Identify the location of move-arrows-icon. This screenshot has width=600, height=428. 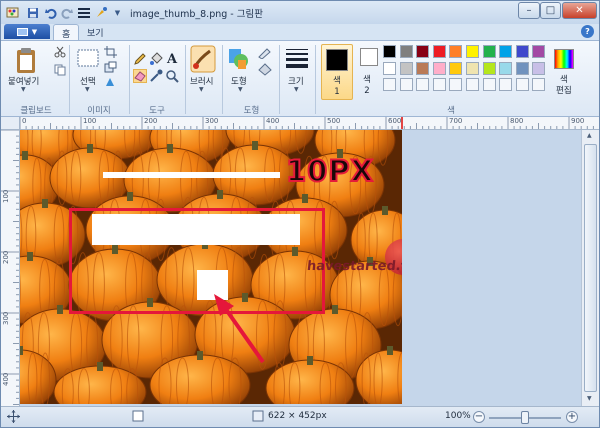
(13, 418).